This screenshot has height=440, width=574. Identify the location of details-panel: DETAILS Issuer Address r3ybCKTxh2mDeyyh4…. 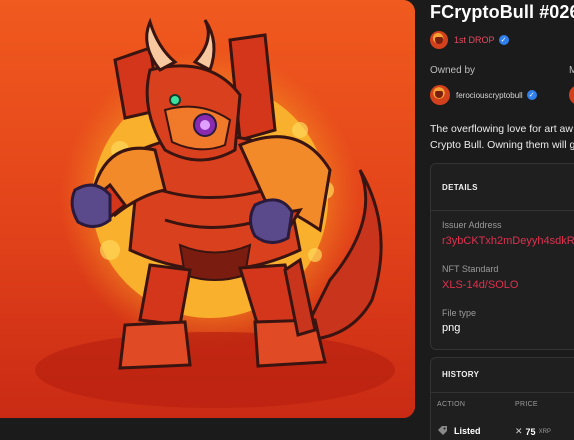
(502, 256).